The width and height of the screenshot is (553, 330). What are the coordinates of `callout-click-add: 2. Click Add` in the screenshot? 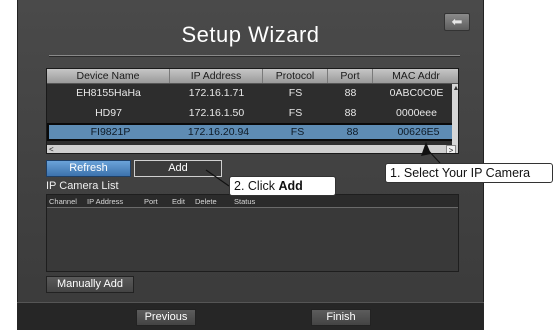 It's located at (282, 186).